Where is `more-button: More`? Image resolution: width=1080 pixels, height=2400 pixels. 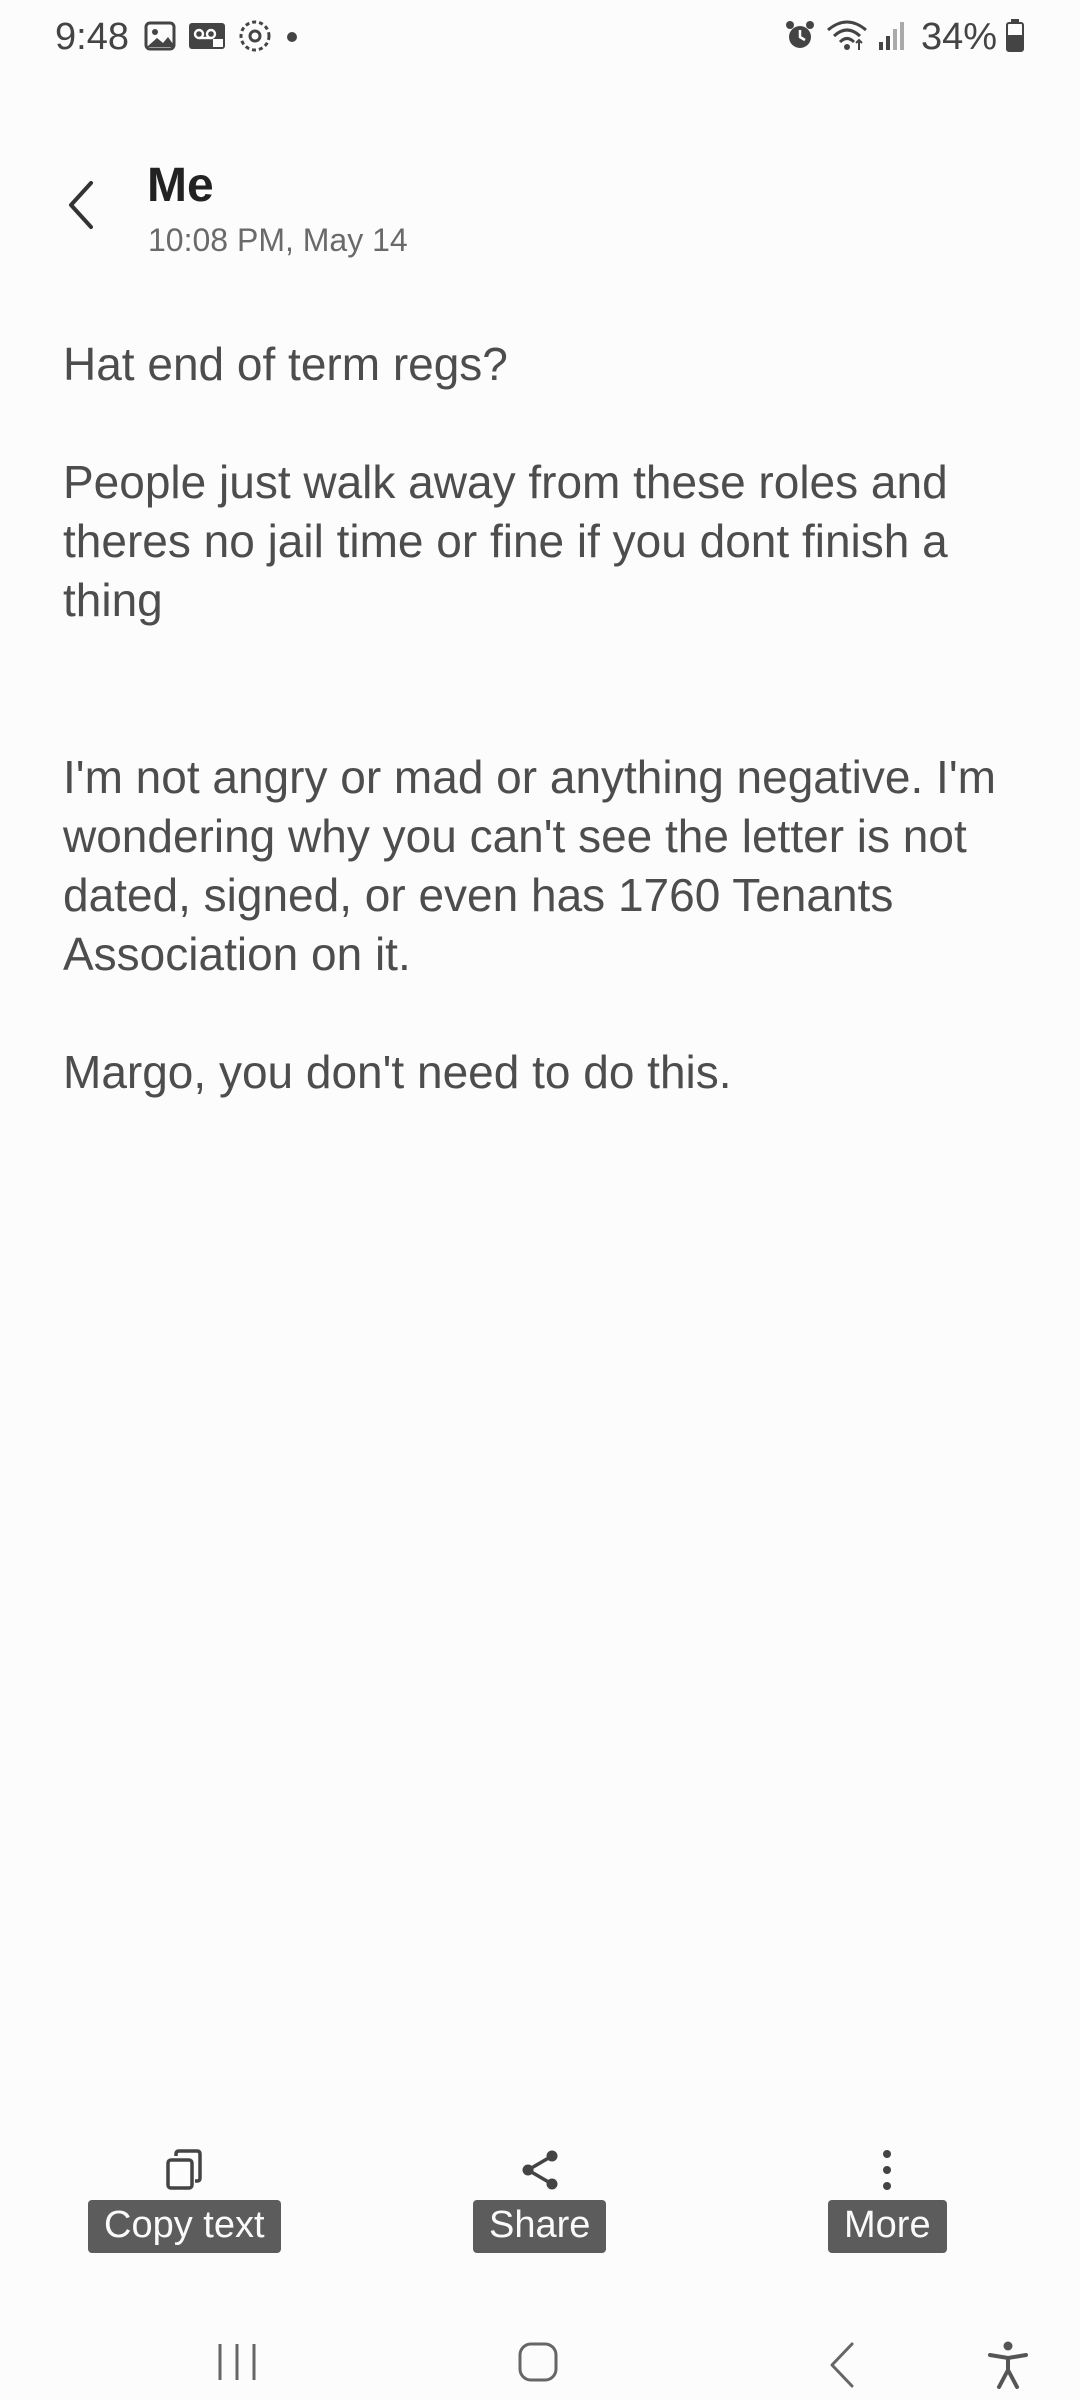
more-button: More is located at coordinates (887, 2196).